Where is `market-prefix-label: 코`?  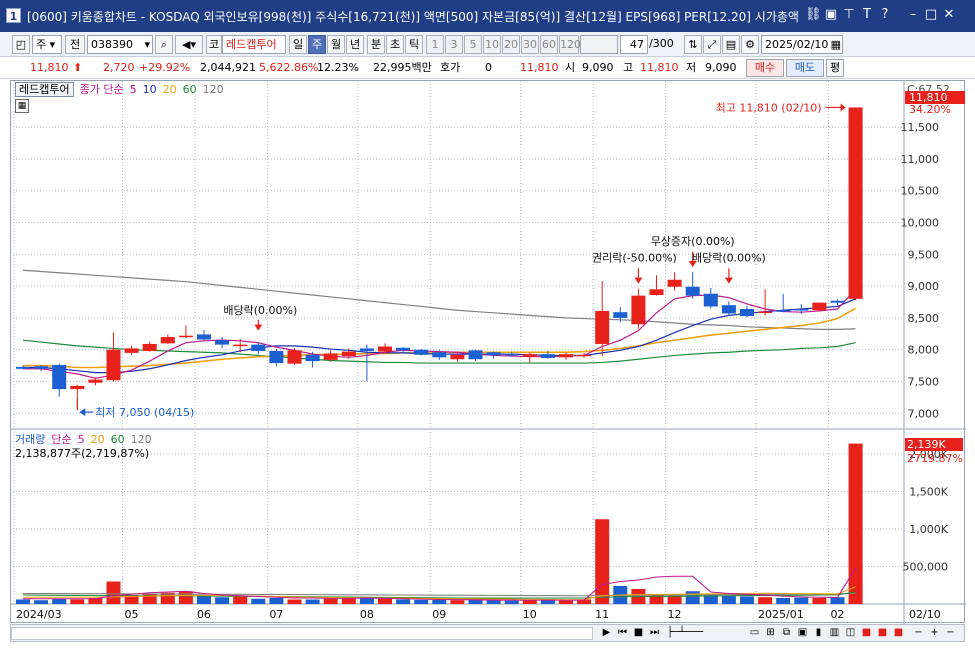
market-prefix-label: 코 is located at coordinates (214, 44).